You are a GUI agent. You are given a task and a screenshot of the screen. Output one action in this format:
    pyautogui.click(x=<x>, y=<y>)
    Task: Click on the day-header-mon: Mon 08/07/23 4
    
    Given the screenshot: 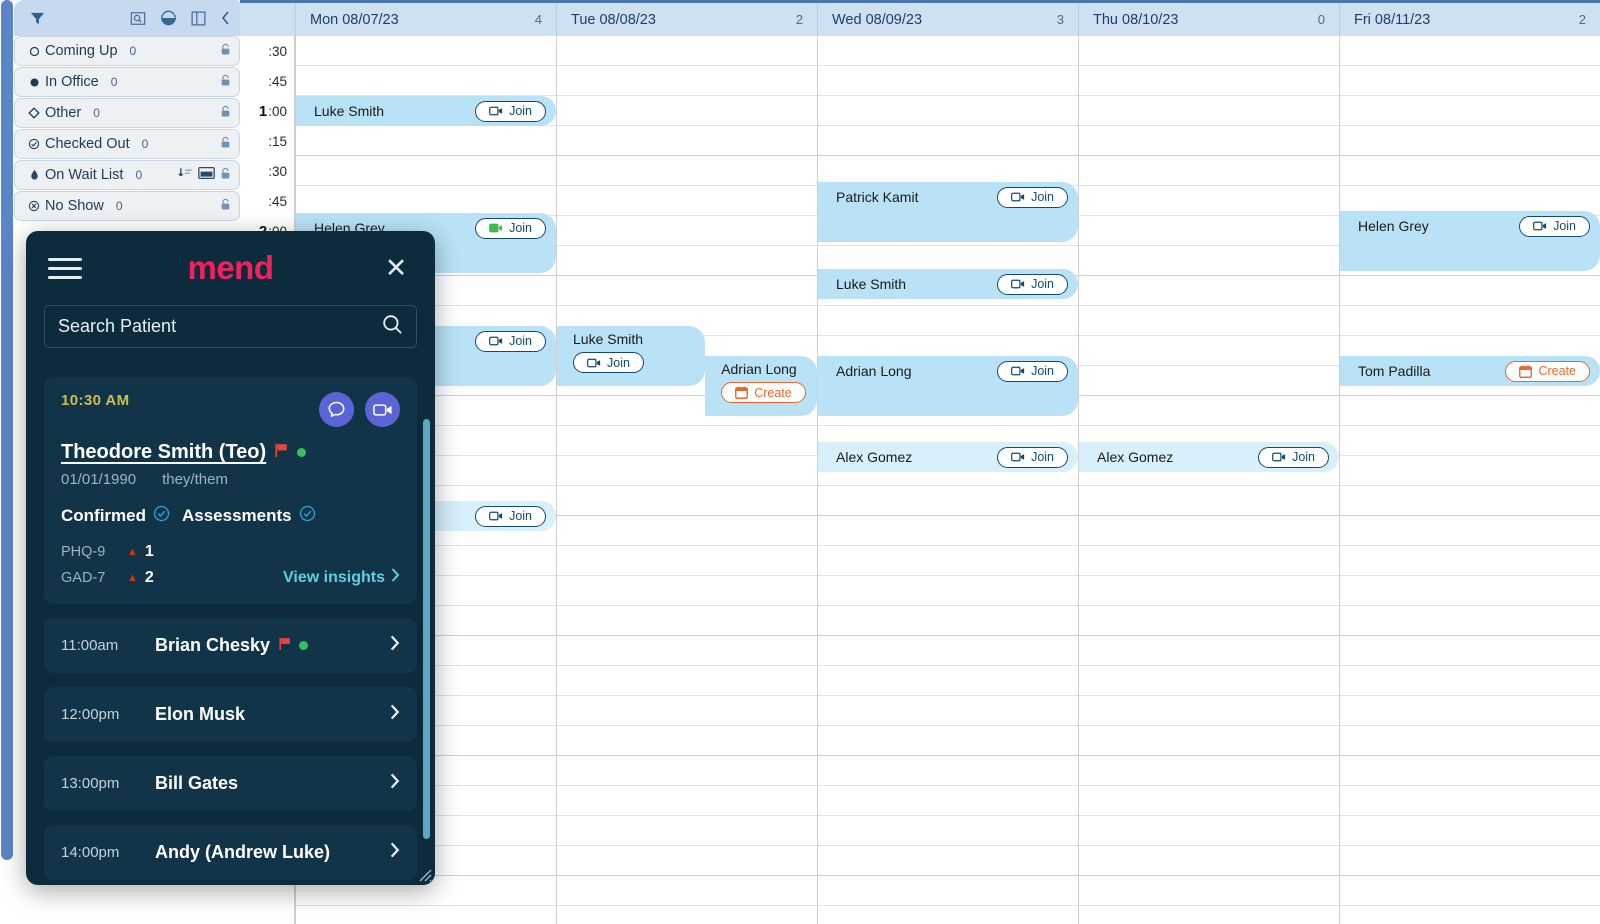 What is the action you would take?
    pyautogui.click(x=425, y=19)
    